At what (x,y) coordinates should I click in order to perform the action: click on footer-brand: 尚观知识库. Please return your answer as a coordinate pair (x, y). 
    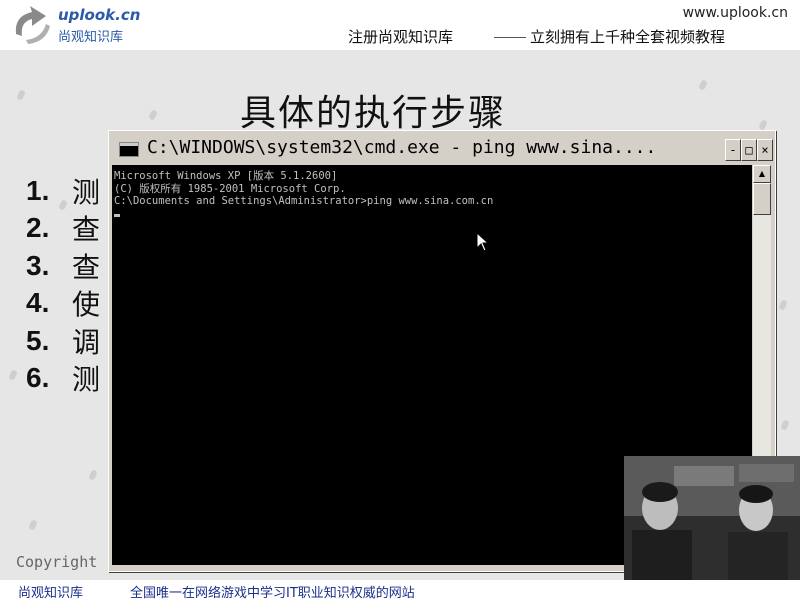
    Looking at the image, I should click on (51, 593).